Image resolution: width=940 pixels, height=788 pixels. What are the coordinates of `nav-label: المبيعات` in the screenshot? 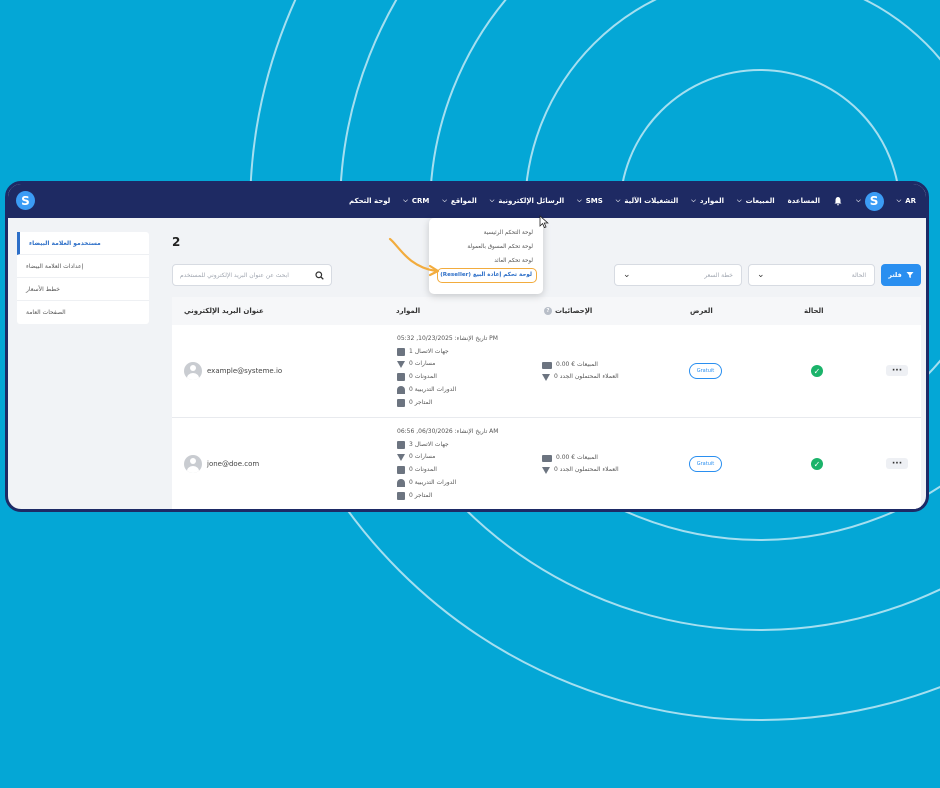 It's located at (760, 201).